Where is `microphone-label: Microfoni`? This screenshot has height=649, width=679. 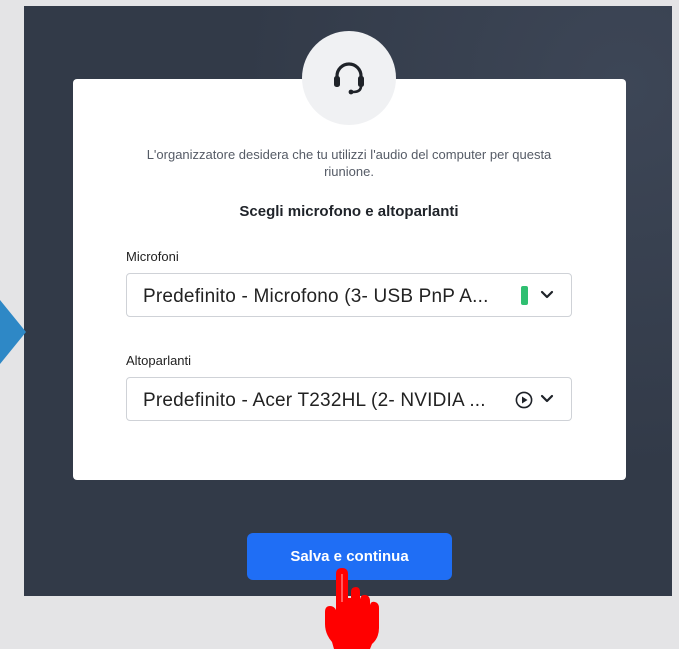 microphone-label: Microfoni is located at coordinates (152, 256).